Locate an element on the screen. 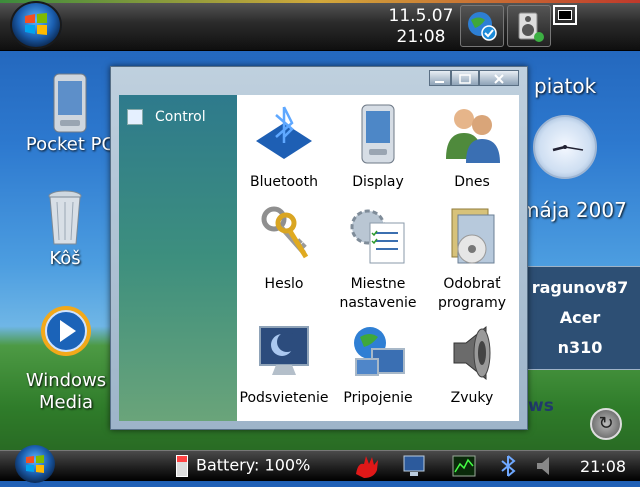 Image resolution: width=640 pixels, height=487 pixels. minimize-icon is located at coordinates (439, 82).